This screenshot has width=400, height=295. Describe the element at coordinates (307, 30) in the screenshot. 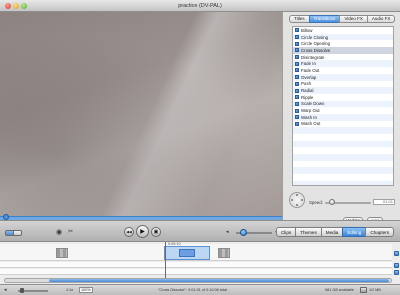

I see `transition-label: Billow` at that location.